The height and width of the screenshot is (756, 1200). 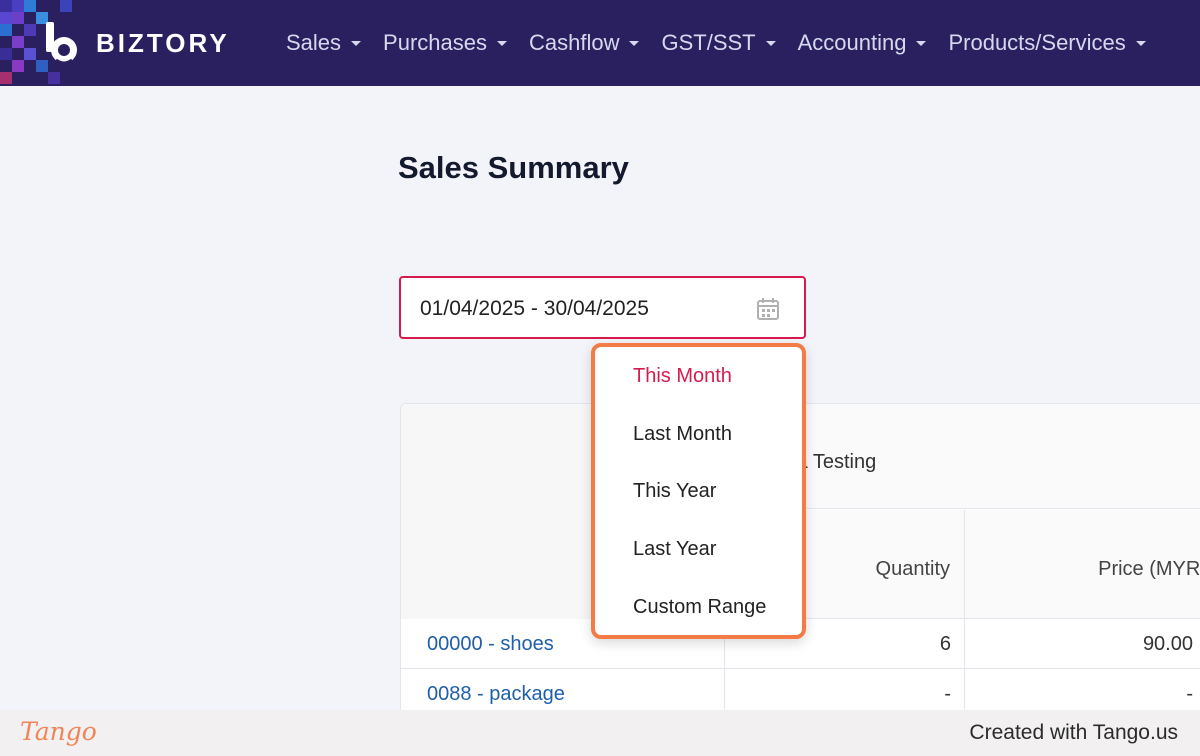 I want to click on nav-sales: Sales, so click(x=324, y=43).